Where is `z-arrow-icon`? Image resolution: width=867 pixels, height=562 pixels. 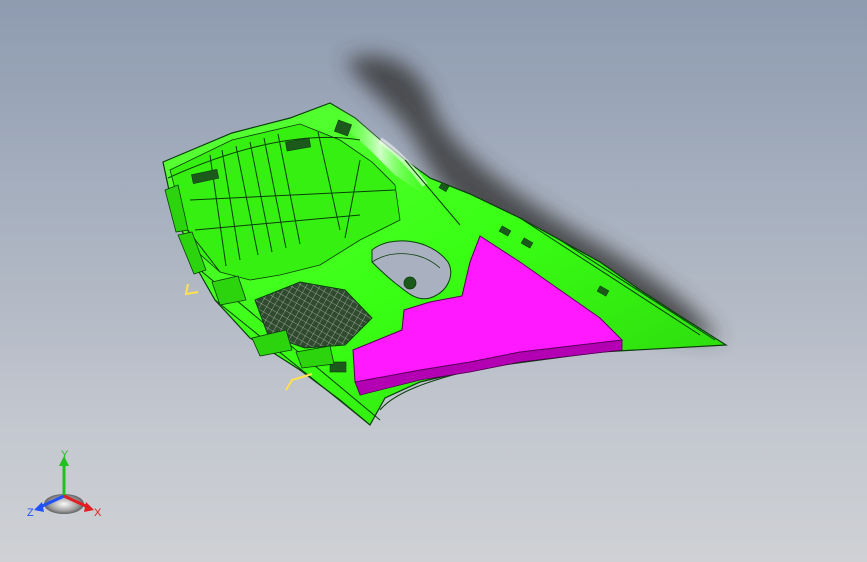
z-arrow-icon is located at coordinates (39, 507).